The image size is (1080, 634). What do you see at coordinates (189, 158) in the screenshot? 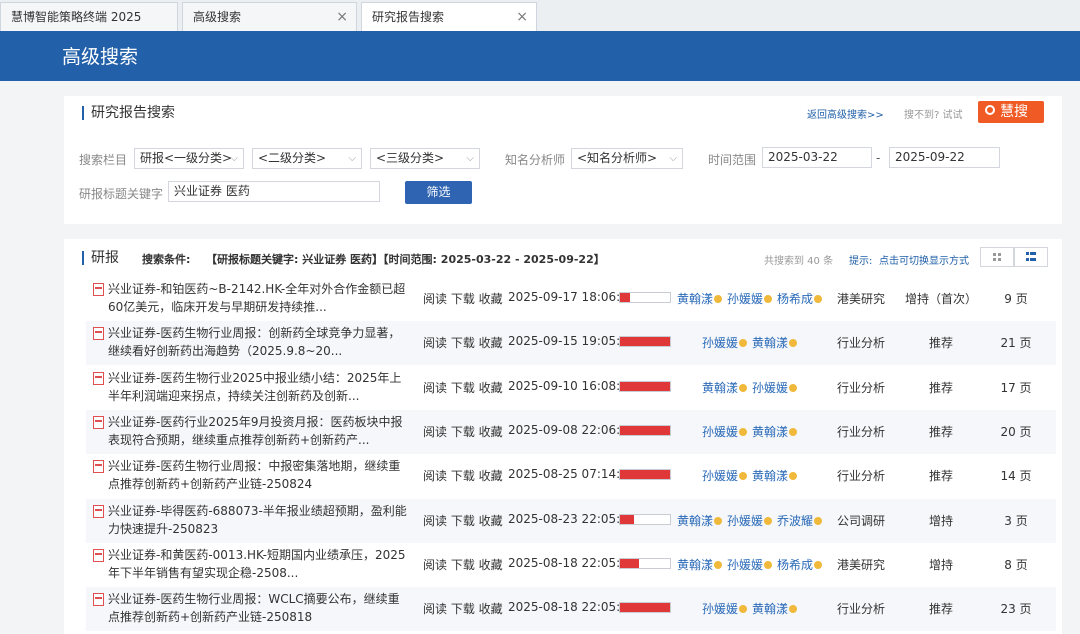
I see `level1-select: 研报<一级分类> ⌵` at bounding box center [189, 158].